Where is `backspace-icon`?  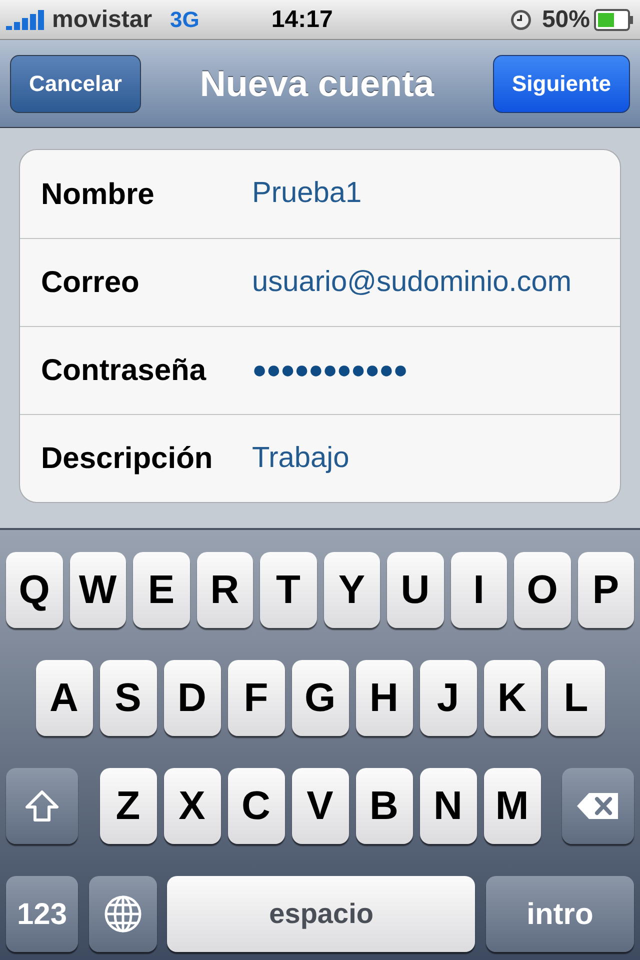
backspace-icon is located at coordinates (598, 806).